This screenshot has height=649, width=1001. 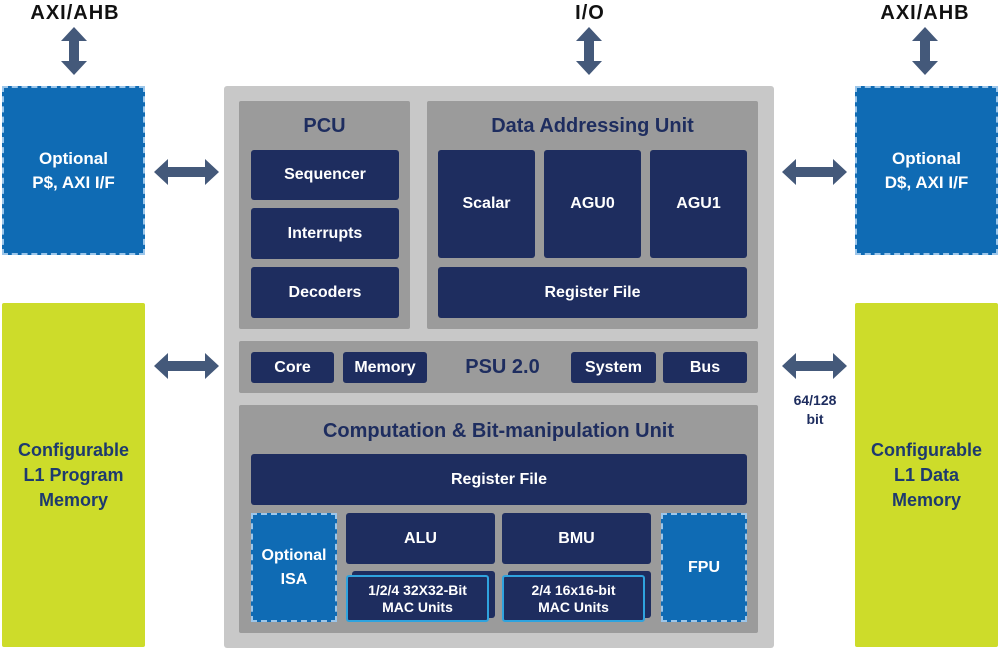 I want to click on pcu-decoders: Decoders, so click(x=325, y=292).